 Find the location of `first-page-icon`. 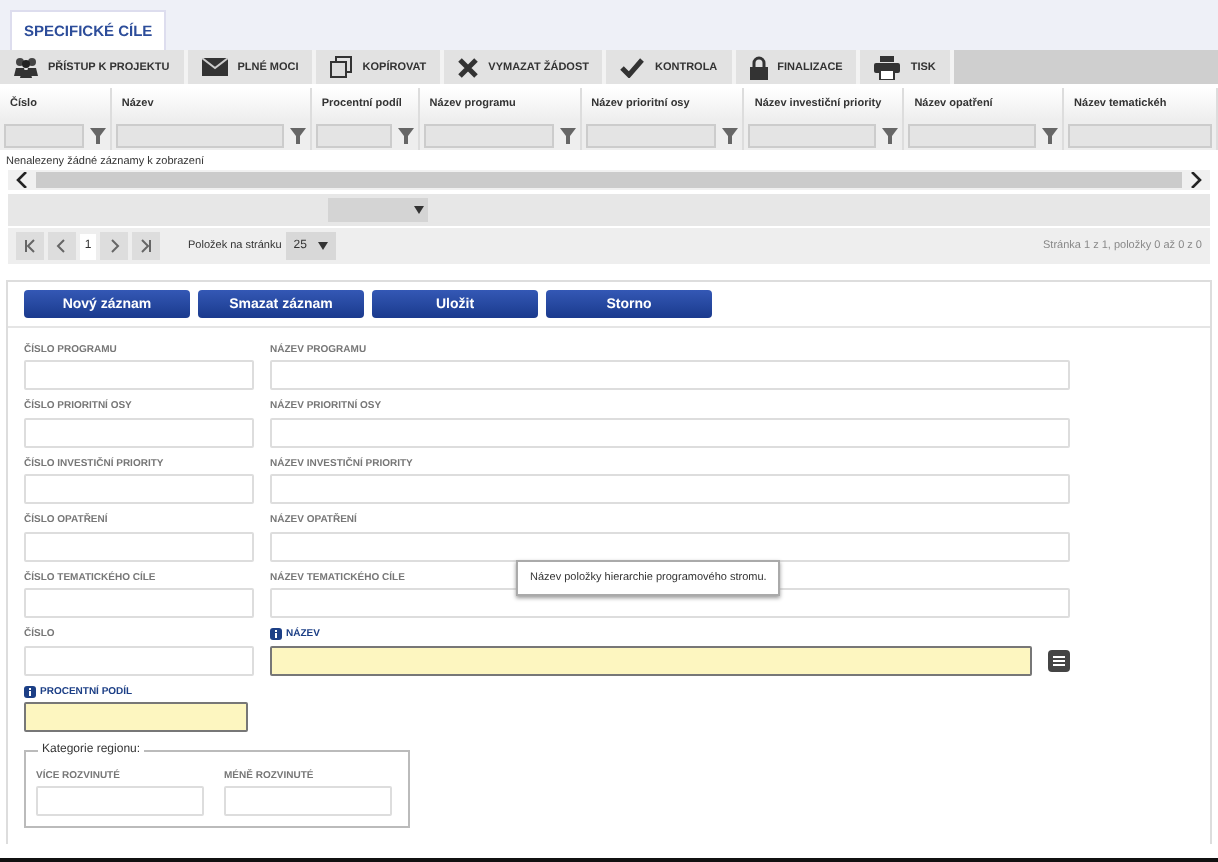

first-page-icon is located at coordinates (30, 246).